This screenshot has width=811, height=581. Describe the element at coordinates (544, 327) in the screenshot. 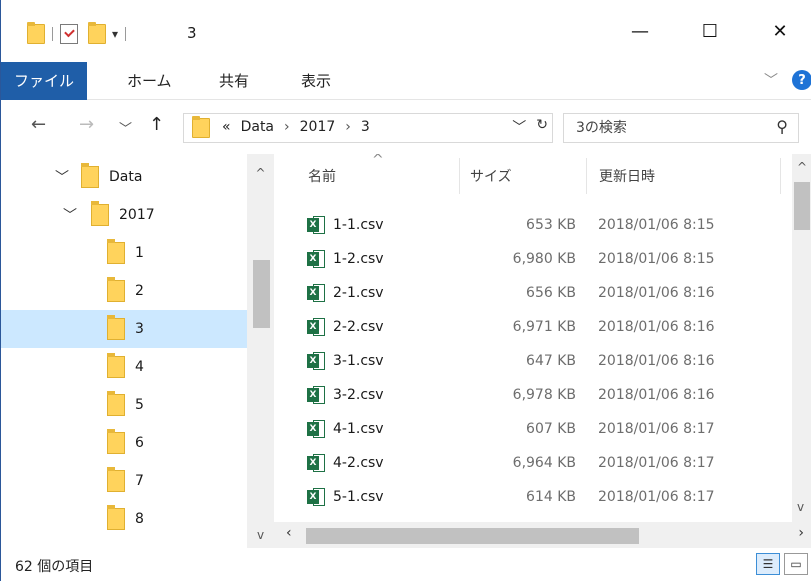

I see `file-size: 6,971 KB` at that location.